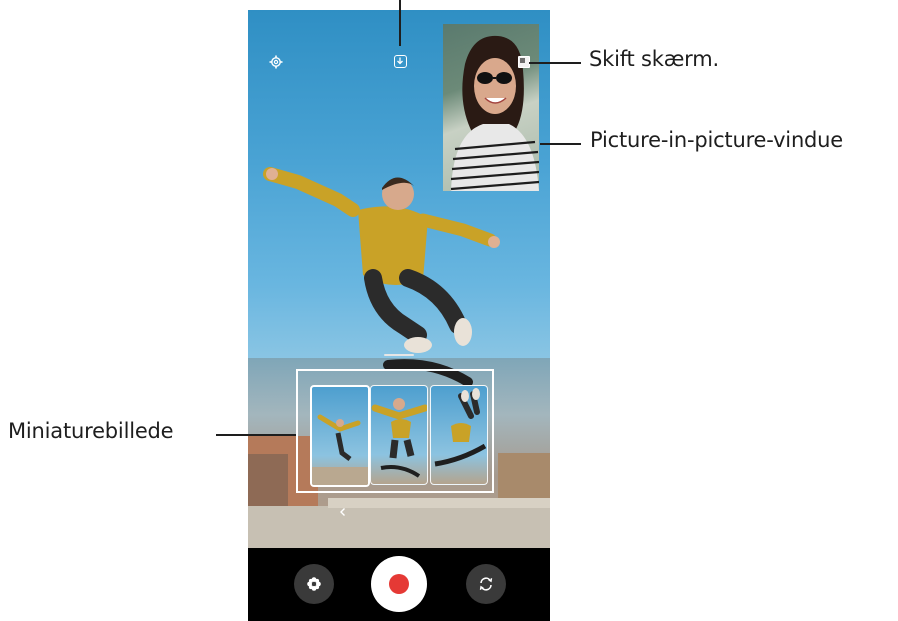 The width and height of the screenshot is (898, 621). What do you see at coordinates (717, 140) in the screenshot?
I see `callout-label-pip: Picture-in-picture-vindue` at bounding box center [717, 140].